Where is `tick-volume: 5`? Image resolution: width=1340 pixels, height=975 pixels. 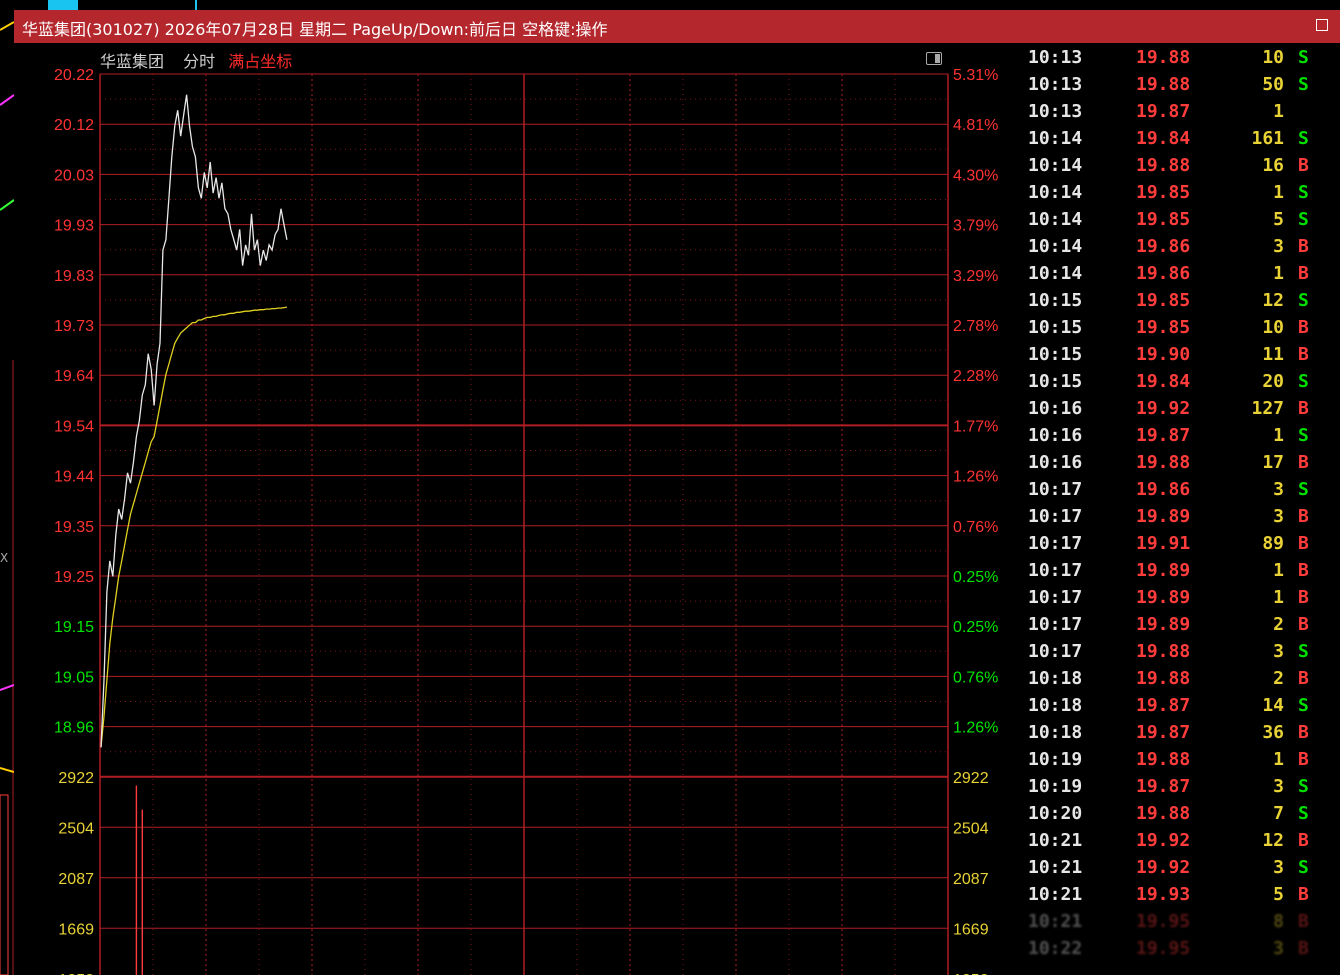
tick-volume: 5 is located at coordinates (1278, 219).